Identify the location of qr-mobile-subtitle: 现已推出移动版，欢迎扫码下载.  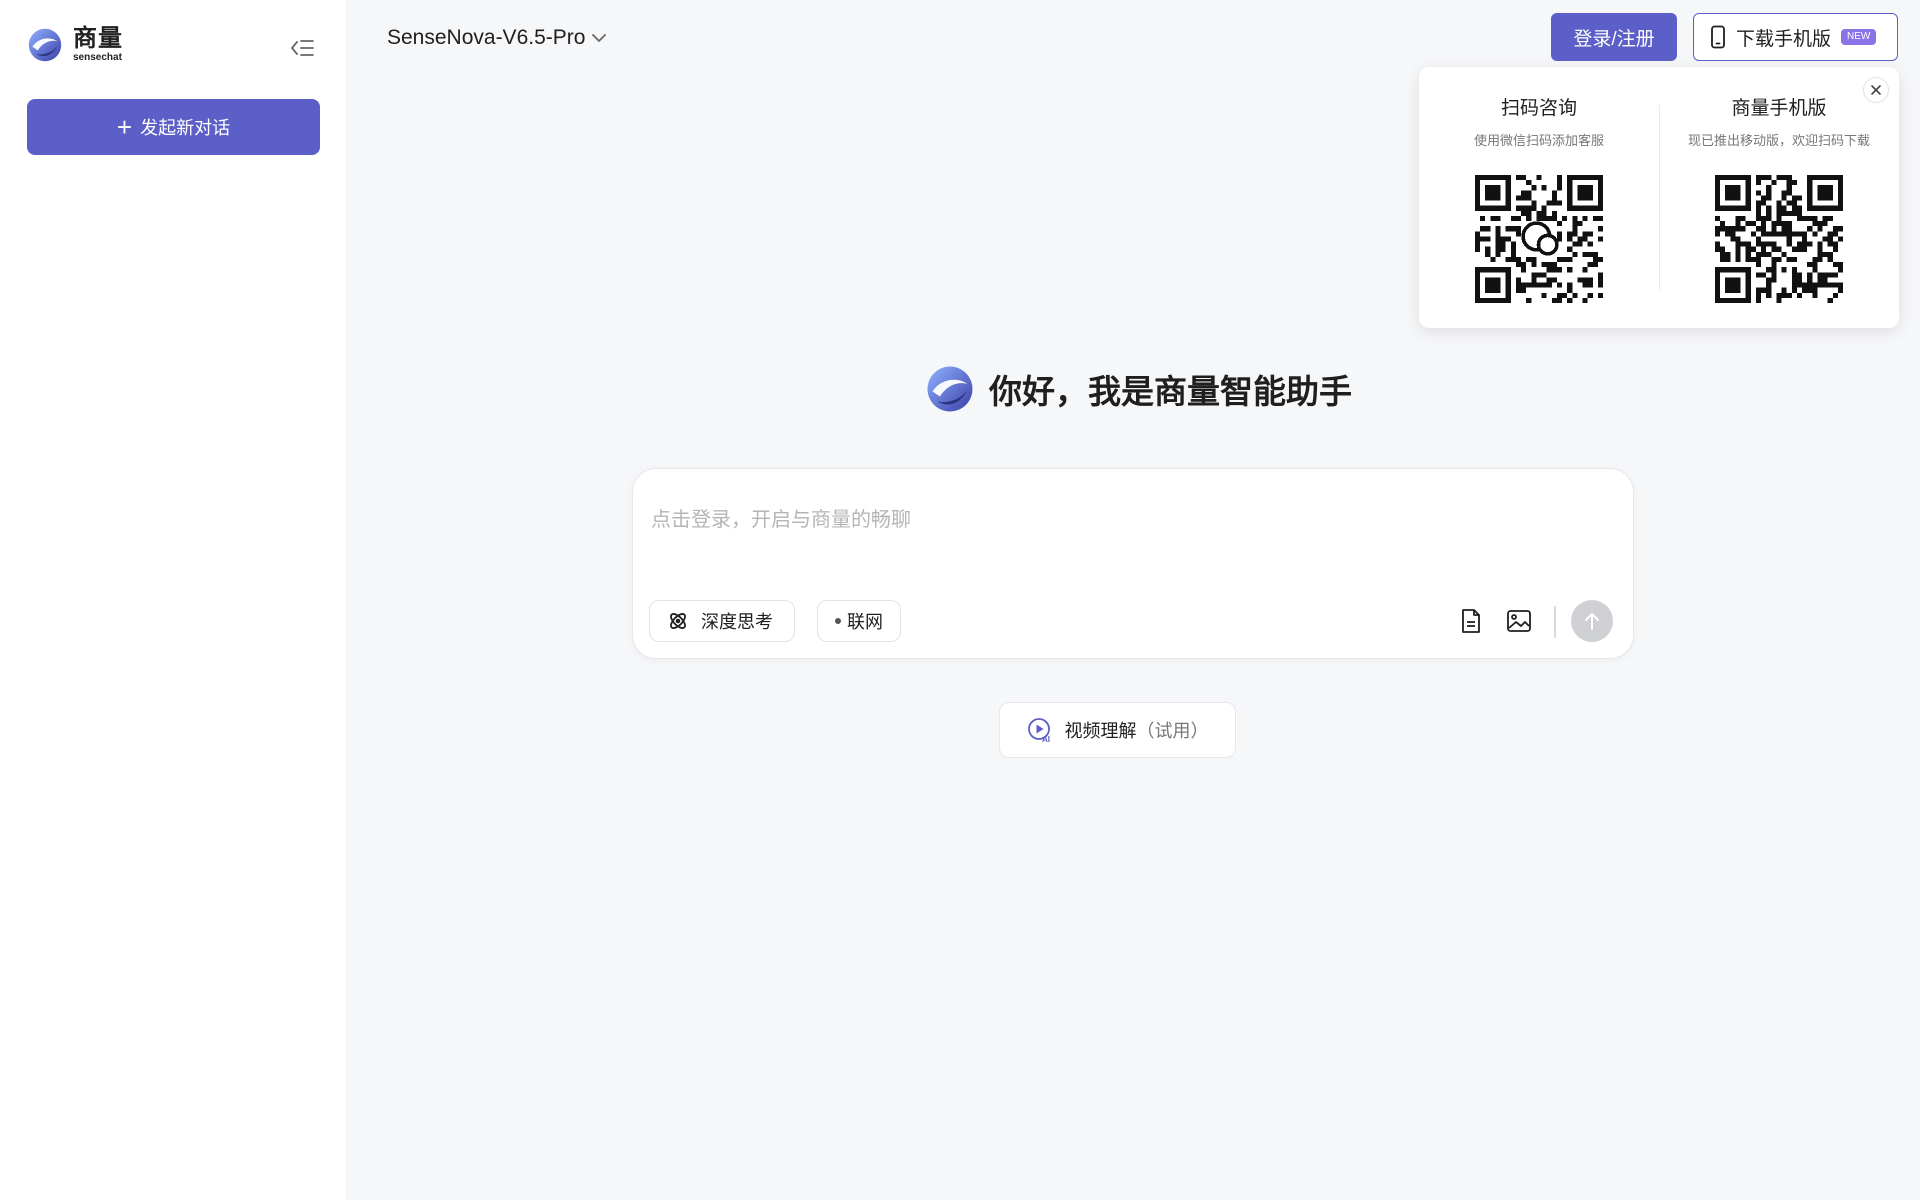
(1778, 140).